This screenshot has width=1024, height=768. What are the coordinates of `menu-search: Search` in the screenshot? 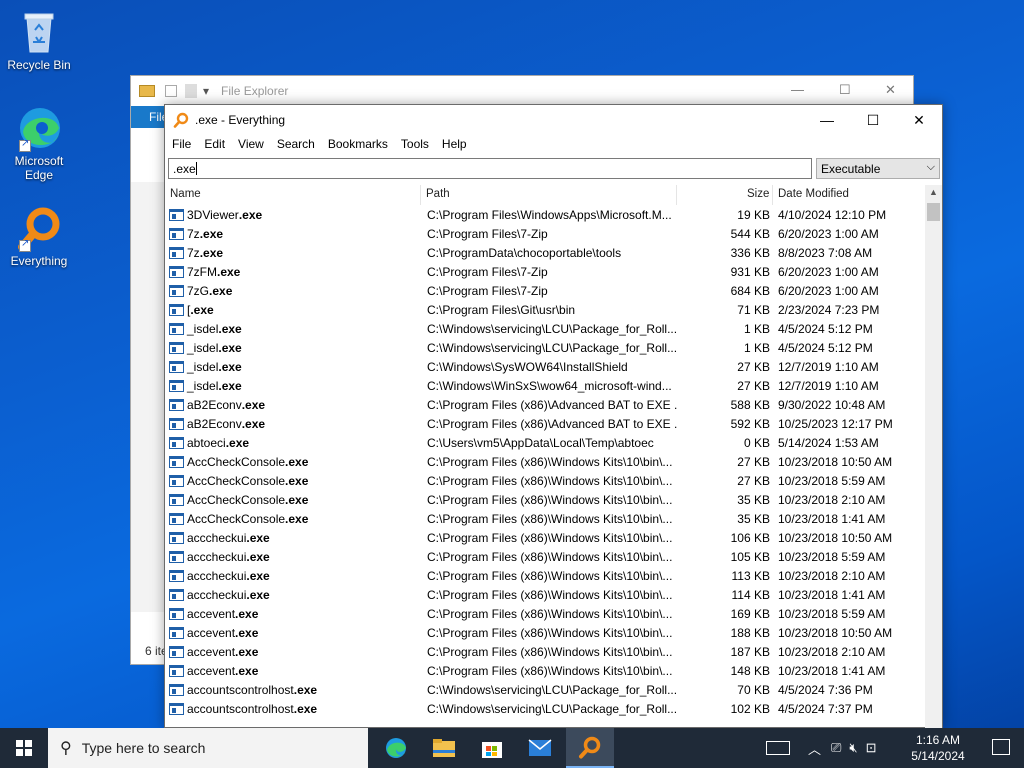 It's located at (299, 145).